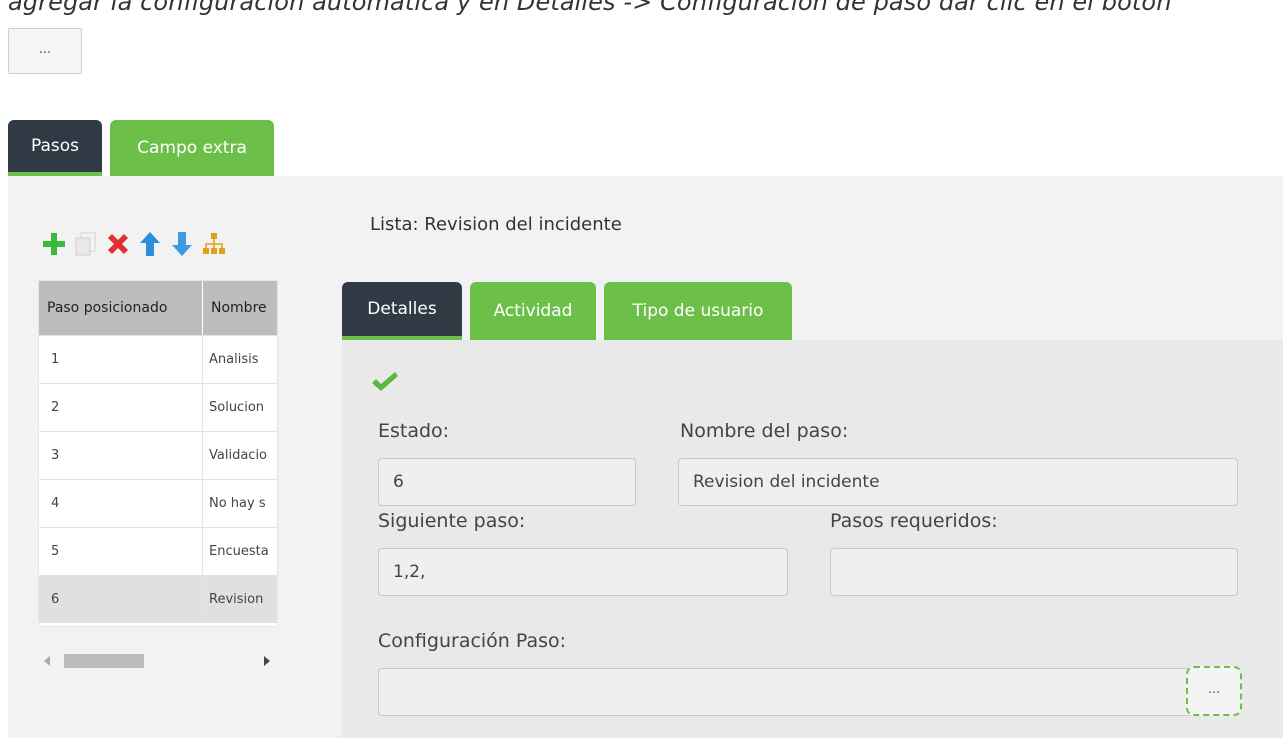  I want to click on cell-pos: 2, so click(121, 407).